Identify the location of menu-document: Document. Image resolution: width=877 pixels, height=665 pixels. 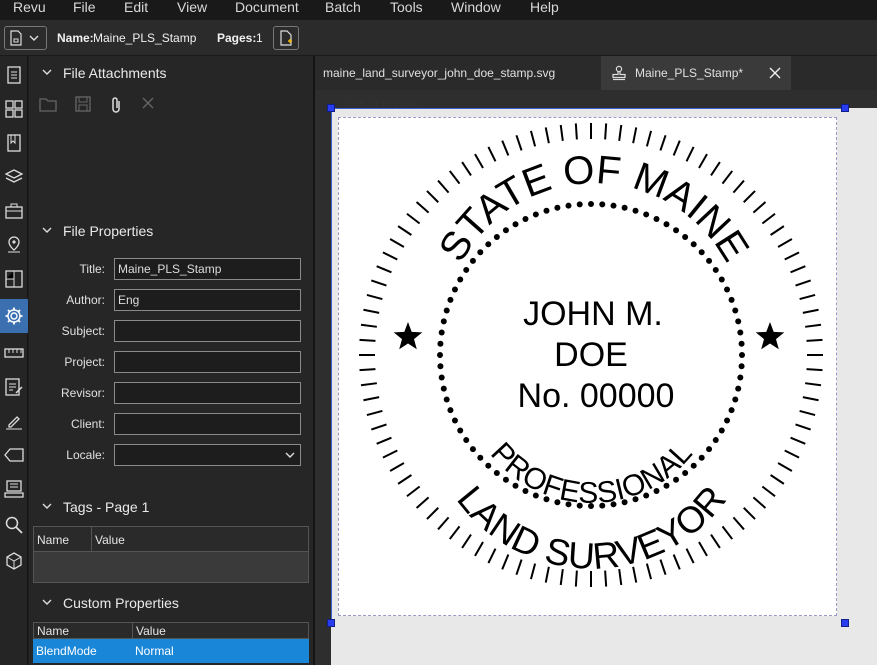
(267, 7).